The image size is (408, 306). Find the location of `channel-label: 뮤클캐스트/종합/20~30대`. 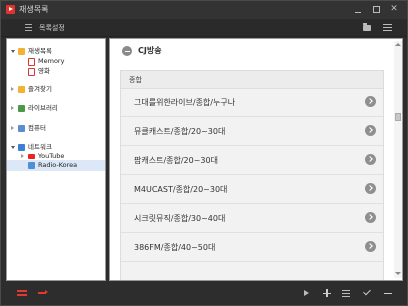

channel-label: 뮤클캐스트/종합/20~30대 is located at coordinates (180, 131).